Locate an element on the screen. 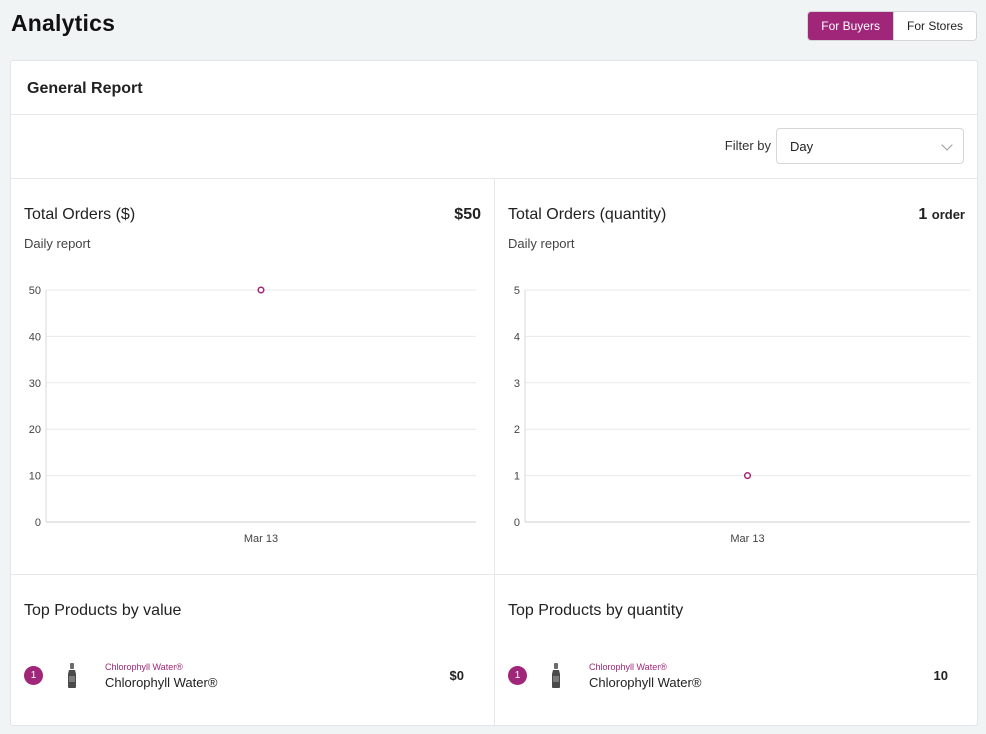 The image size is (986, 734). y-tick-label: 1 is located at coordinates (517, 477).